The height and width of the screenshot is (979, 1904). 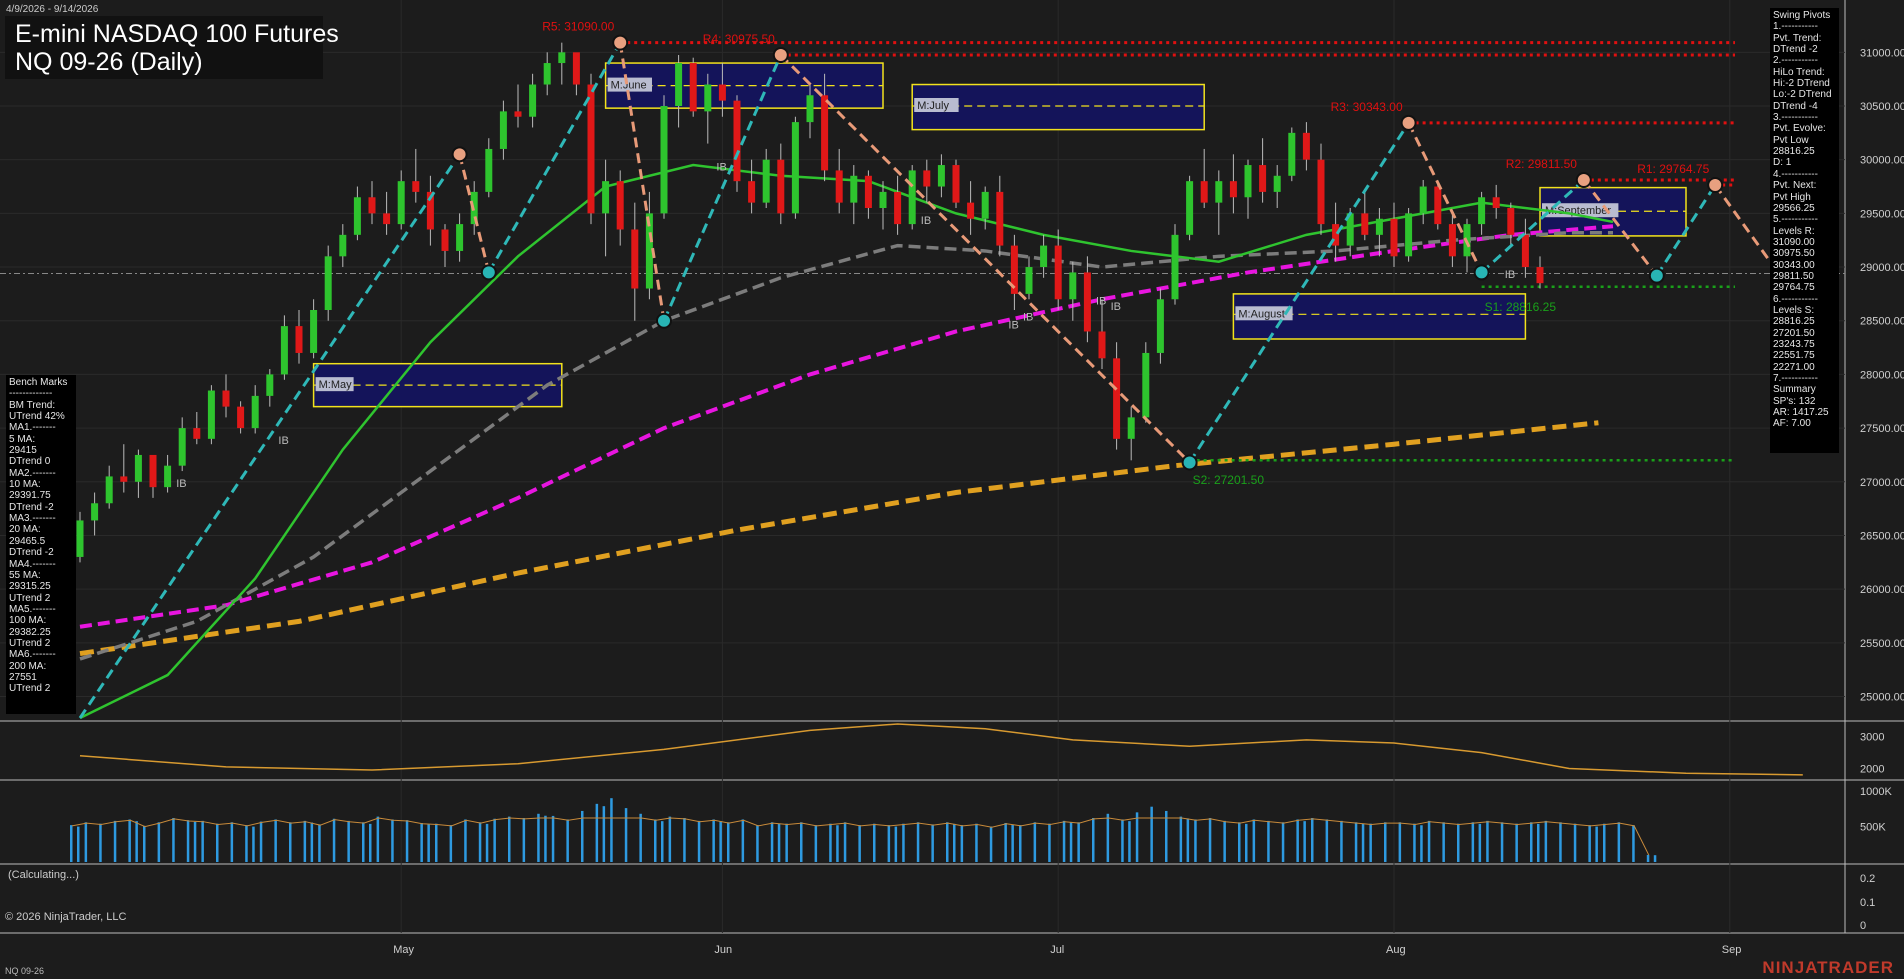 I want to click on instrument-subtitle: NQ 09-26 (Daily), so click(x=109, y=62).